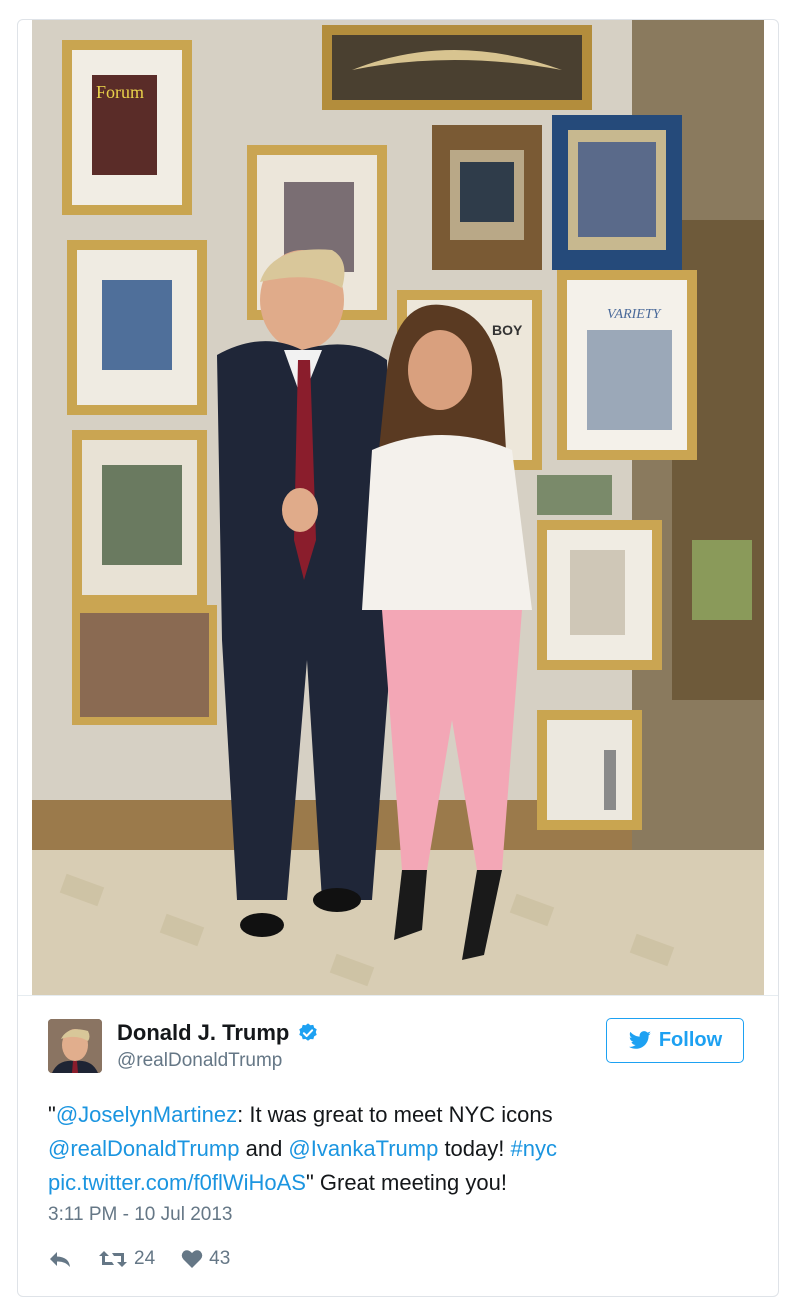  What do you see at coordinates (145, 1258) in the screenshot?
I see `retweet-count: 24` at bounding box center [145, 1258].